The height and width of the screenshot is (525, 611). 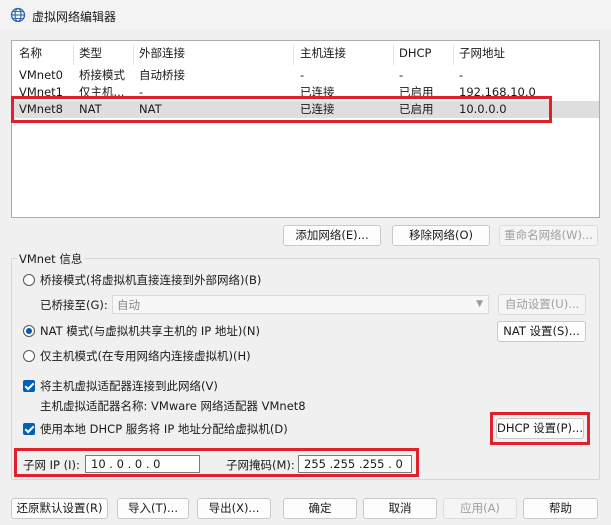 I want to click on bridged-to-value: 自动, so click(x=128, y=305).